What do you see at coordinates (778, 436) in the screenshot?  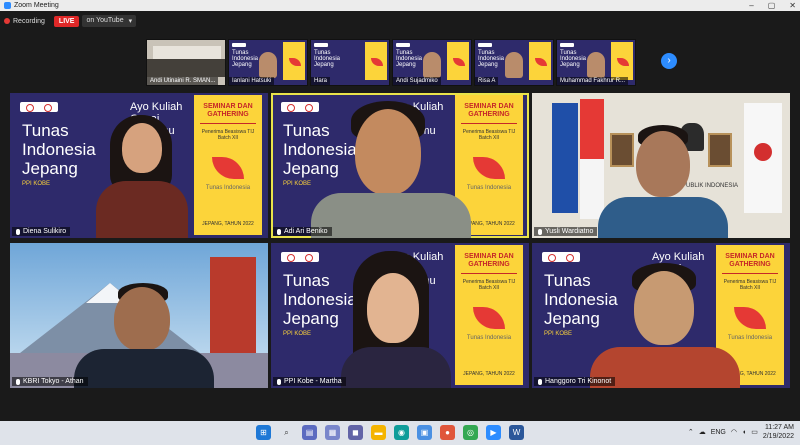 I see `clock-date: 2/19/2022` at bounding box center [778, 436].